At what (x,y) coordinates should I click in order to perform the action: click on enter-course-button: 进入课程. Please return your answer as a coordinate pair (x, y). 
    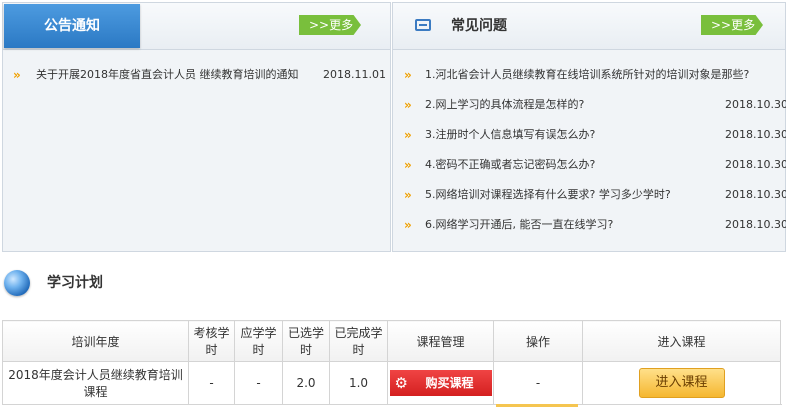
    Looking at the image, I should click on (681, 383).